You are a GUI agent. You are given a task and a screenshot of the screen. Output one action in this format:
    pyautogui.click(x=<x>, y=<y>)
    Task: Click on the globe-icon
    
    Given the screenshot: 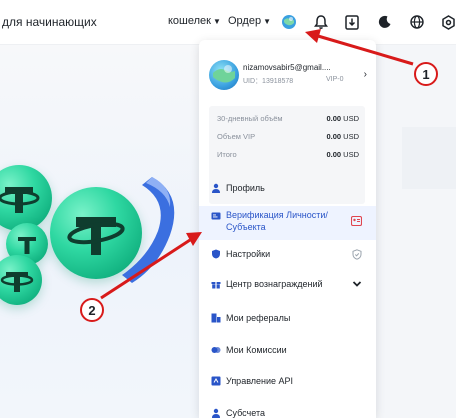 What is the action you would take?
    pyautogui.click(x=417, y=22)
    